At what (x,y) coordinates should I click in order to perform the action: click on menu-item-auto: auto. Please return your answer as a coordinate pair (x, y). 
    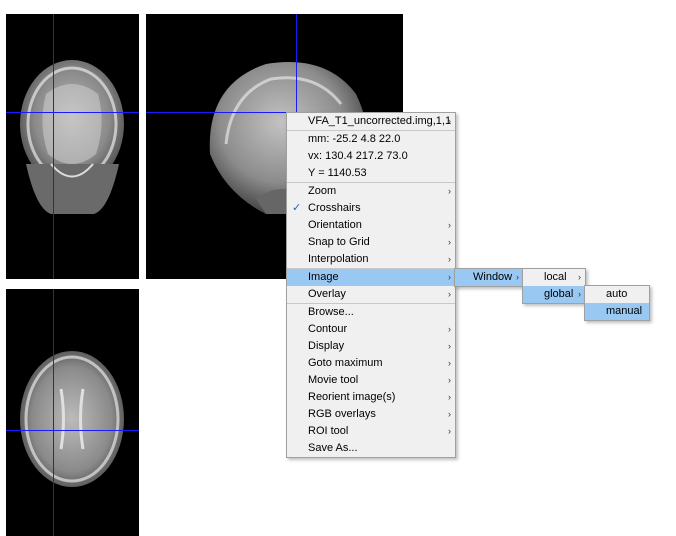
    Looking at the image, I should click on (617, 294).